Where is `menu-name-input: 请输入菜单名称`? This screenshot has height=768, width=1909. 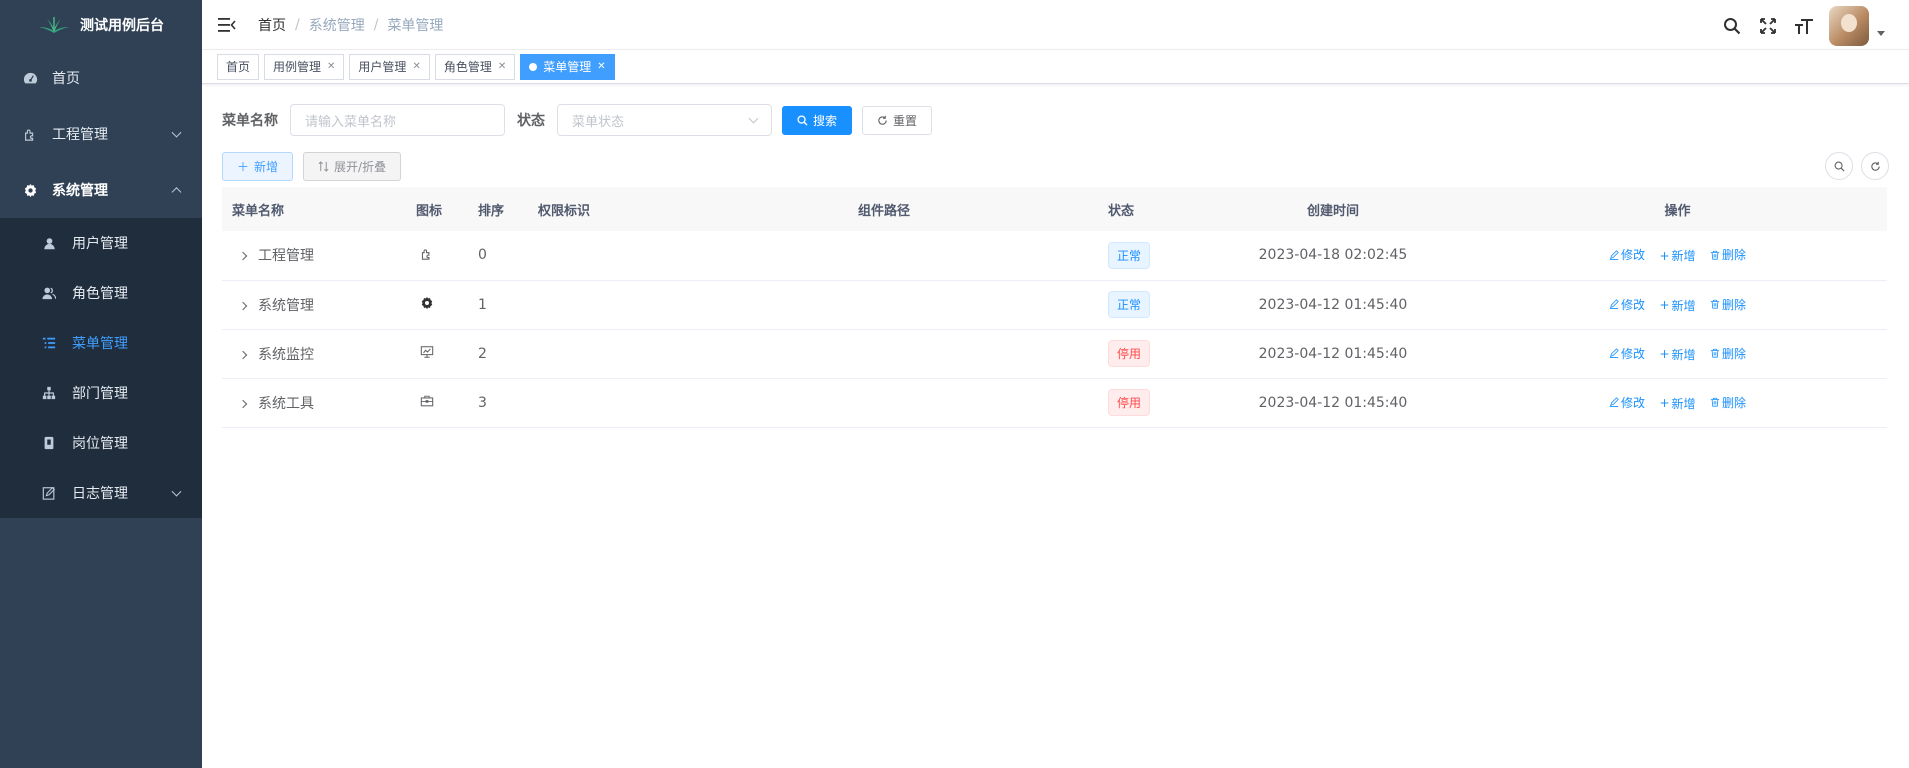
menu-name-input: 请输入菜单名称 is located at coordinates (397, 120).